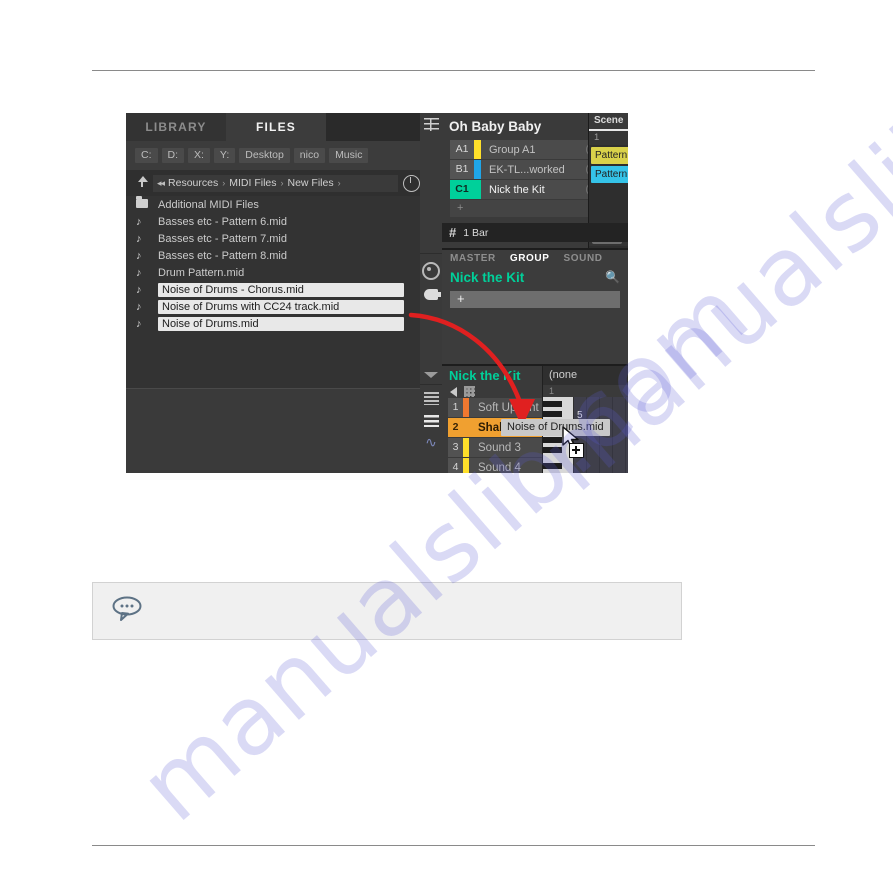 The height and width of the screenshot is (893, 893). Describe the element at coordinates (535, 333) in the screenshot. I see `plugin-slot-area` at that location.